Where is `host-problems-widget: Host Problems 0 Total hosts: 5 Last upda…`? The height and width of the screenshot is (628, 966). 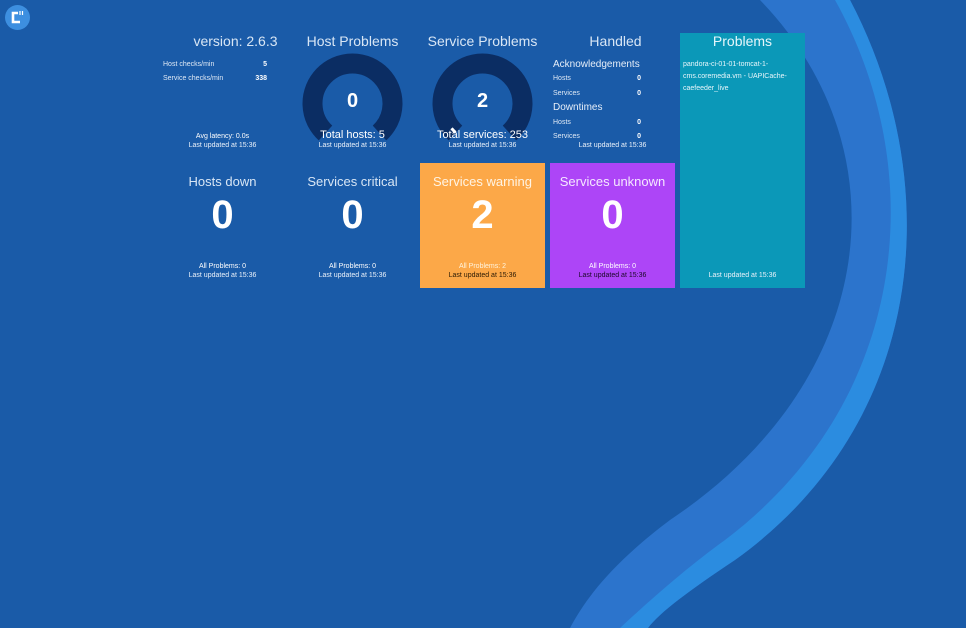 host-problems-widget: Host Problems 0 Total hosts: 5 Last upda… is located at coordinates (352, 95).